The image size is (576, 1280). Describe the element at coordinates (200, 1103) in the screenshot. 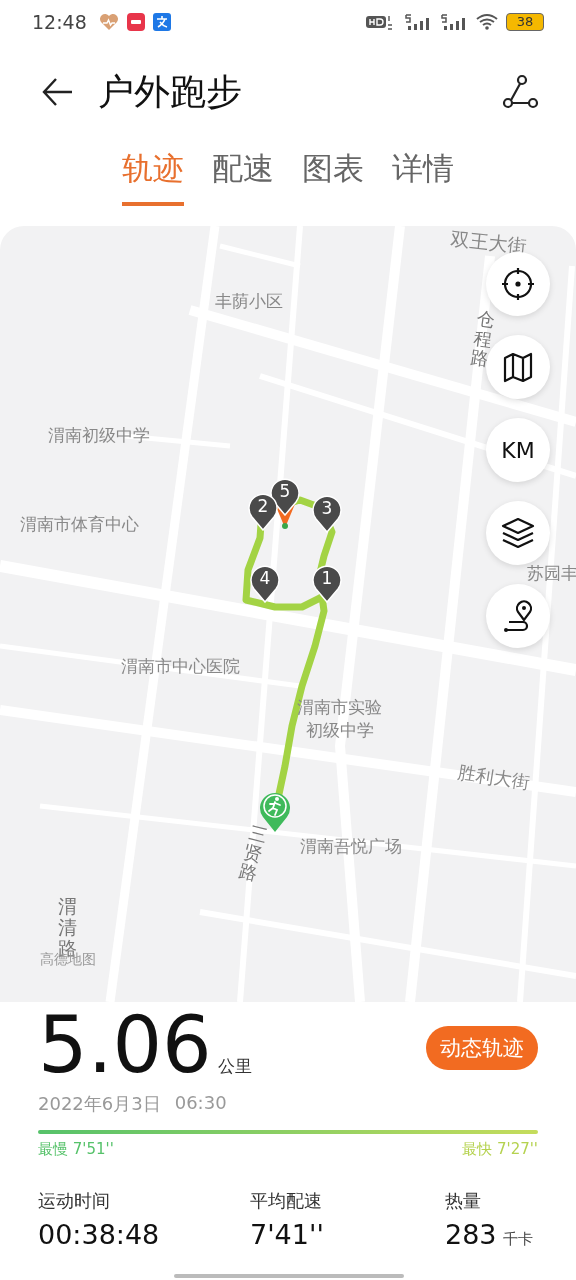

I see `workout-time: 06:30` at that location.